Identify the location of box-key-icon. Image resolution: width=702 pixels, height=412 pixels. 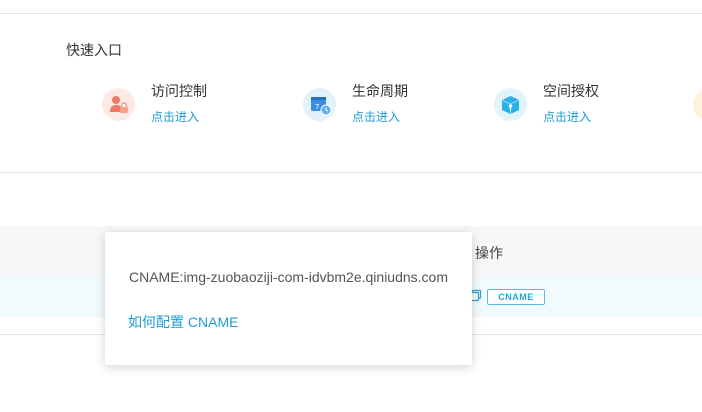
(510, 104).